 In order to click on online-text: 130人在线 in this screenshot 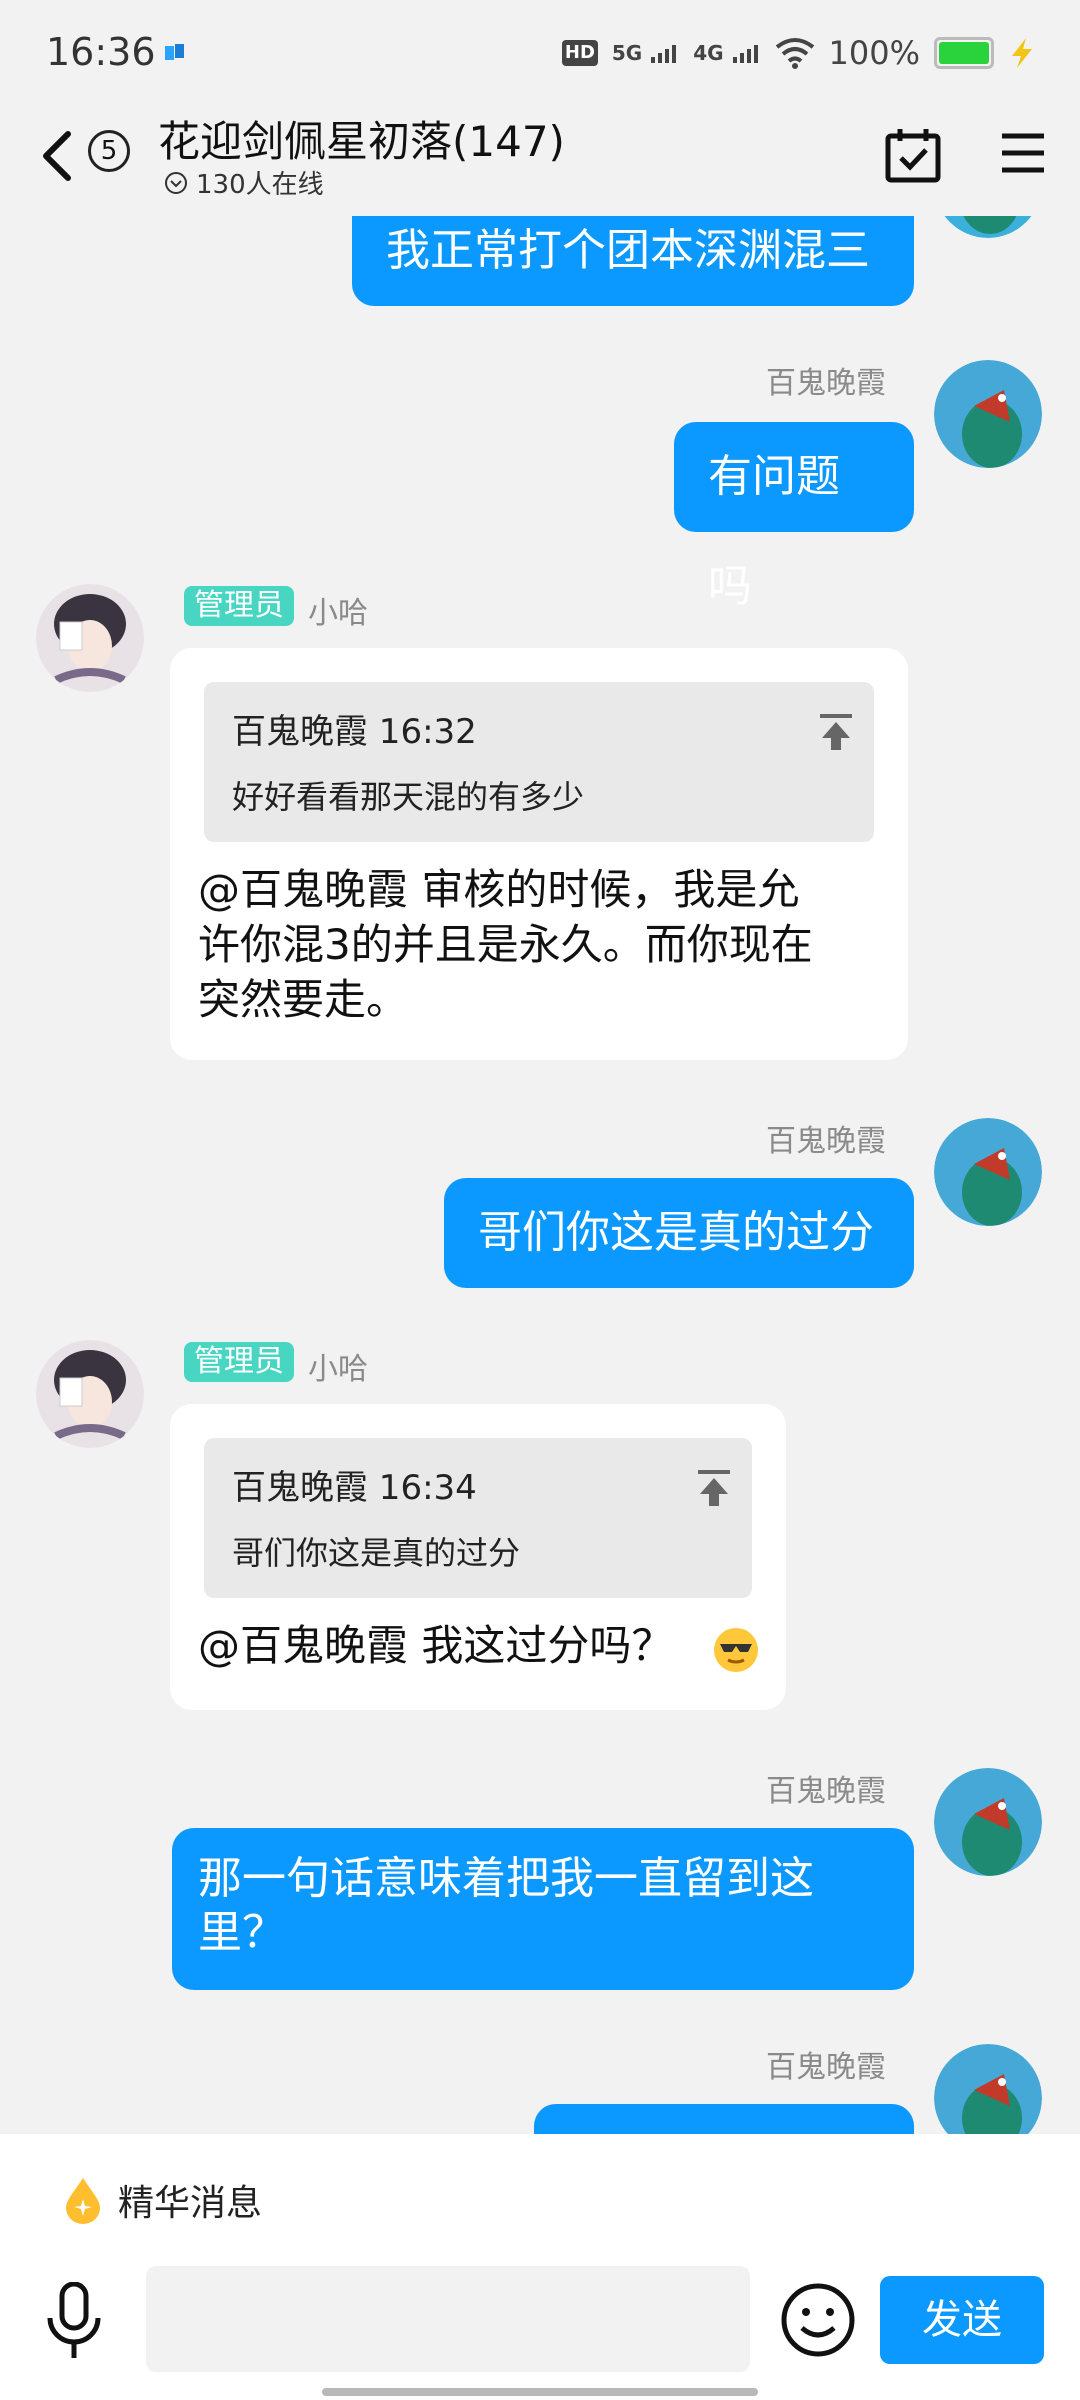, I will do `click(260, 185)`.